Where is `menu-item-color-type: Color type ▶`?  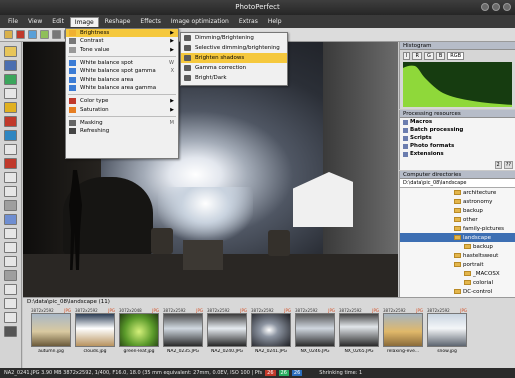 menu-item-color-type: Color type ▶ is located at coordinates (122, 101).